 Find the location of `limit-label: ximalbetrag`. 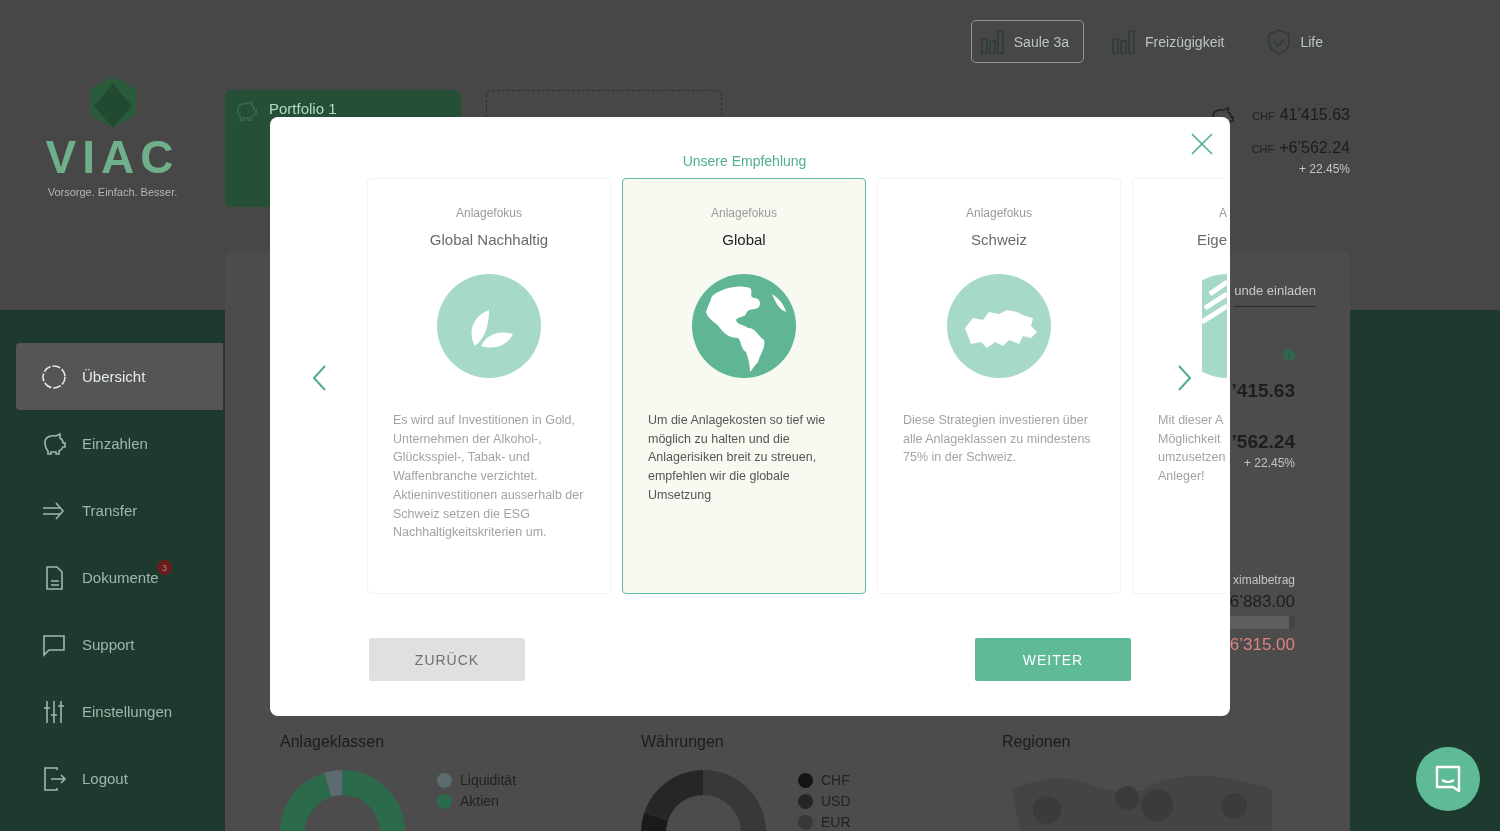

limit-label: ximalbetrag is located at coordinates (1263, 580).